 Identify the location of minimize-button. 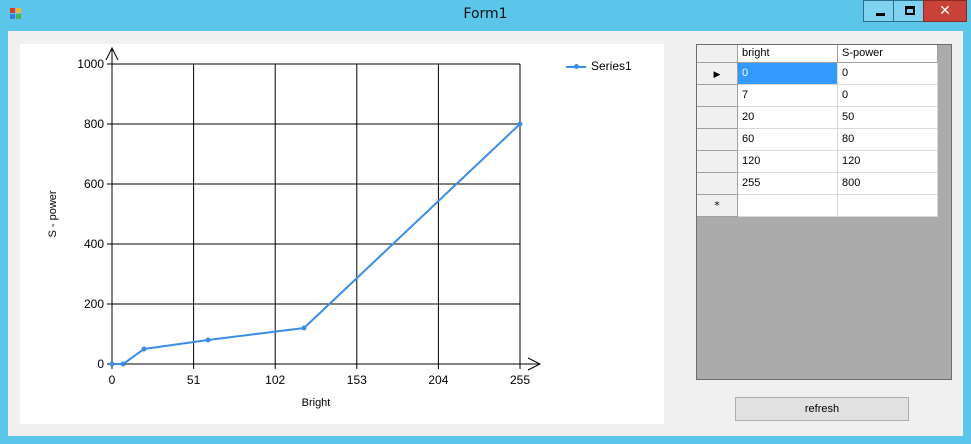
(879, 11).